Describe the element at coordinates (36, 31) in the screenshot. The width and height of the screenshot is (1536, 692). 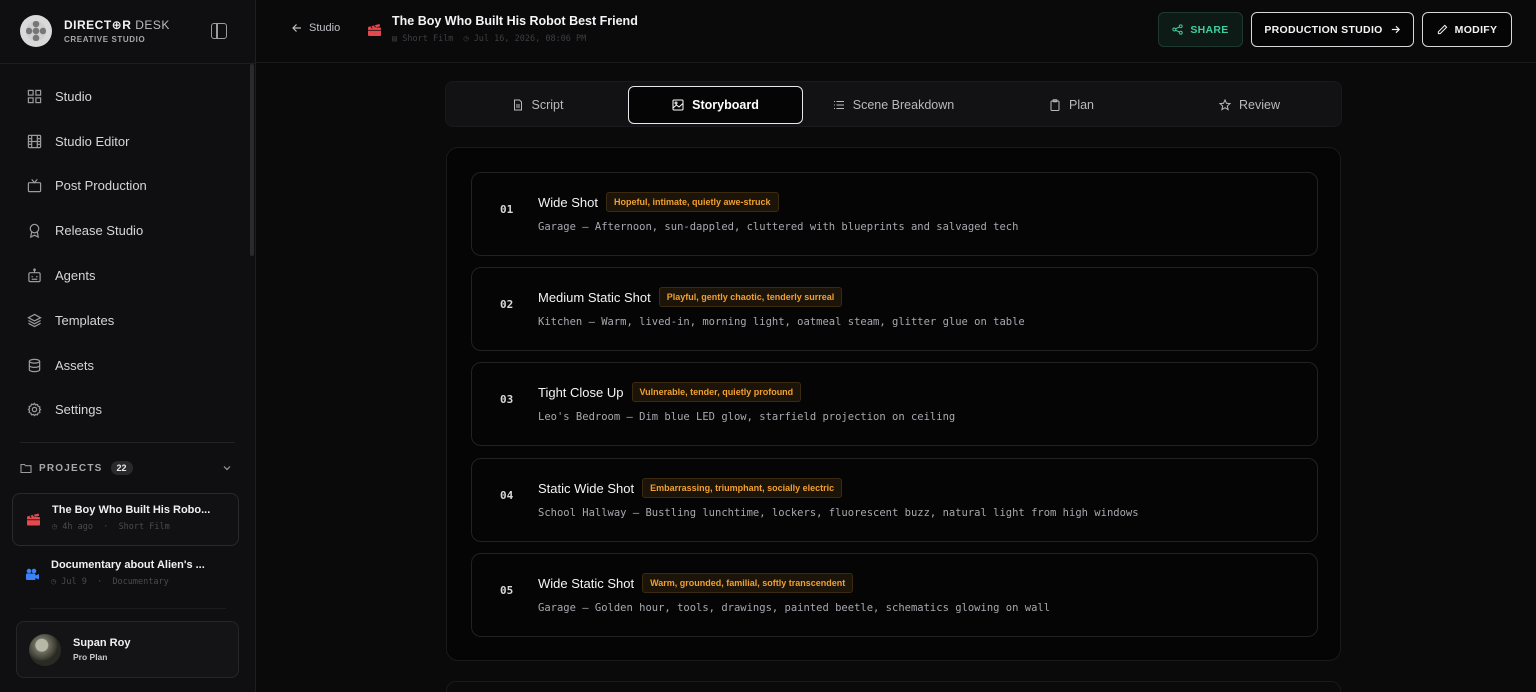
I see `film-reel-logo-icon` at that location.